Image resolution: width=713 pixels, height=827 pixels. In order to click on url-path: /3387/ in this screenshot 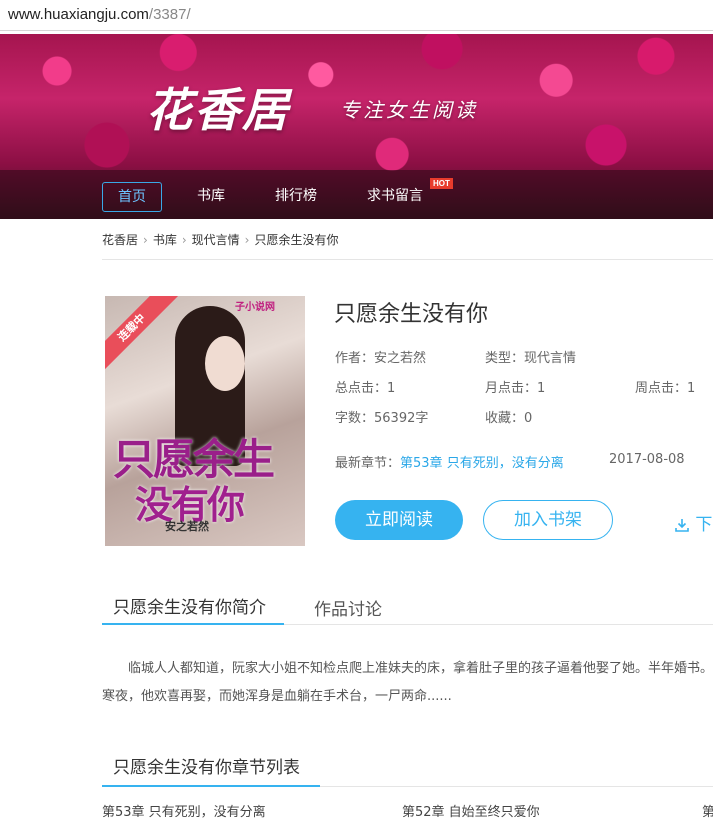, I will do `click(169, 14)`.